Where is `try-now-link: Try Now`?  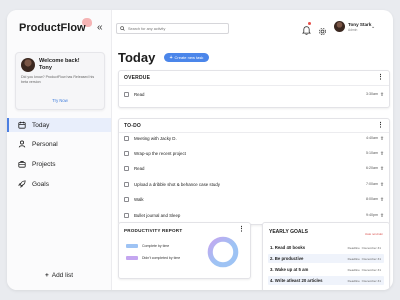
try-now-link: Try Now is located at coordinates (60, 100).